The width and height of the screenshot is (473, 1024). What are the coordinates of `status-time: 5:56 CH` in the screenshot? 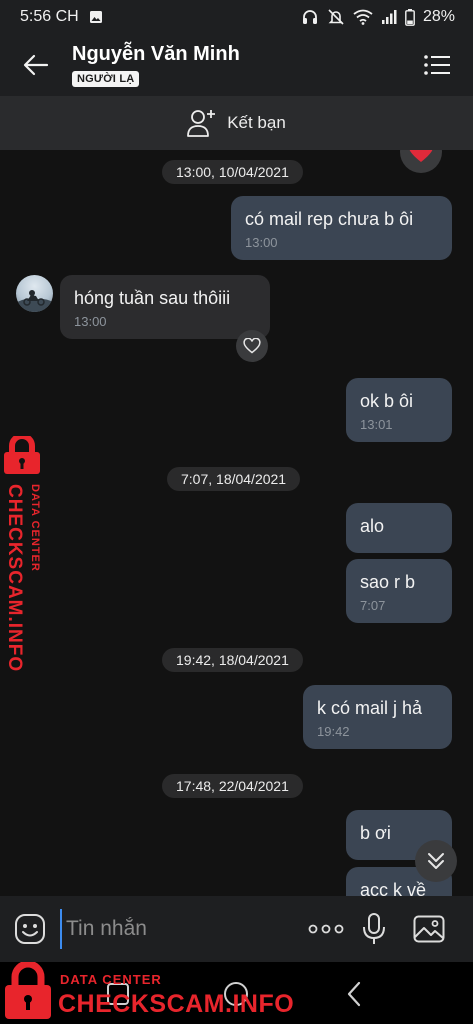 It's located at (49, 16).